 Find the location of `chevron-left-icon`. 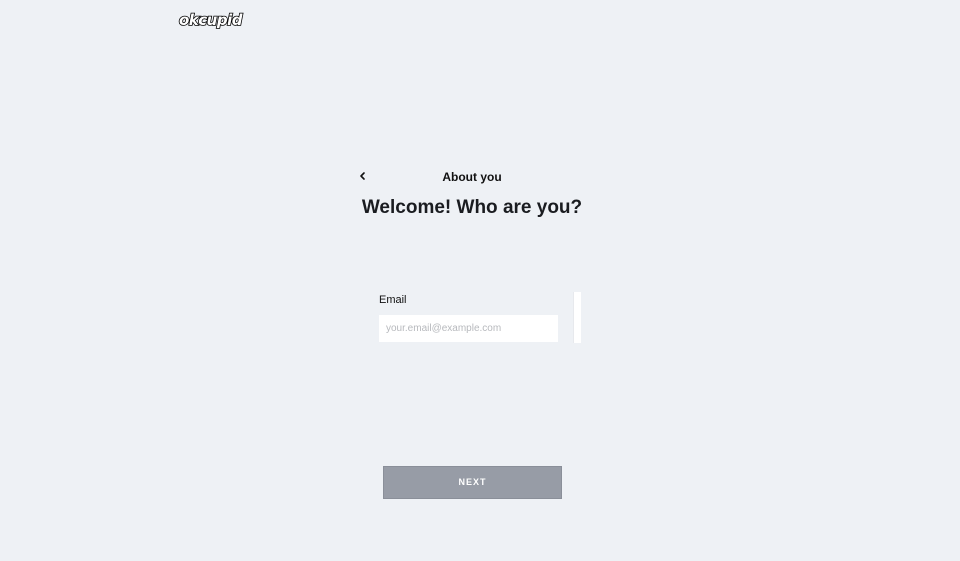

chevron-left-icon is located at coordinates (362, 176).